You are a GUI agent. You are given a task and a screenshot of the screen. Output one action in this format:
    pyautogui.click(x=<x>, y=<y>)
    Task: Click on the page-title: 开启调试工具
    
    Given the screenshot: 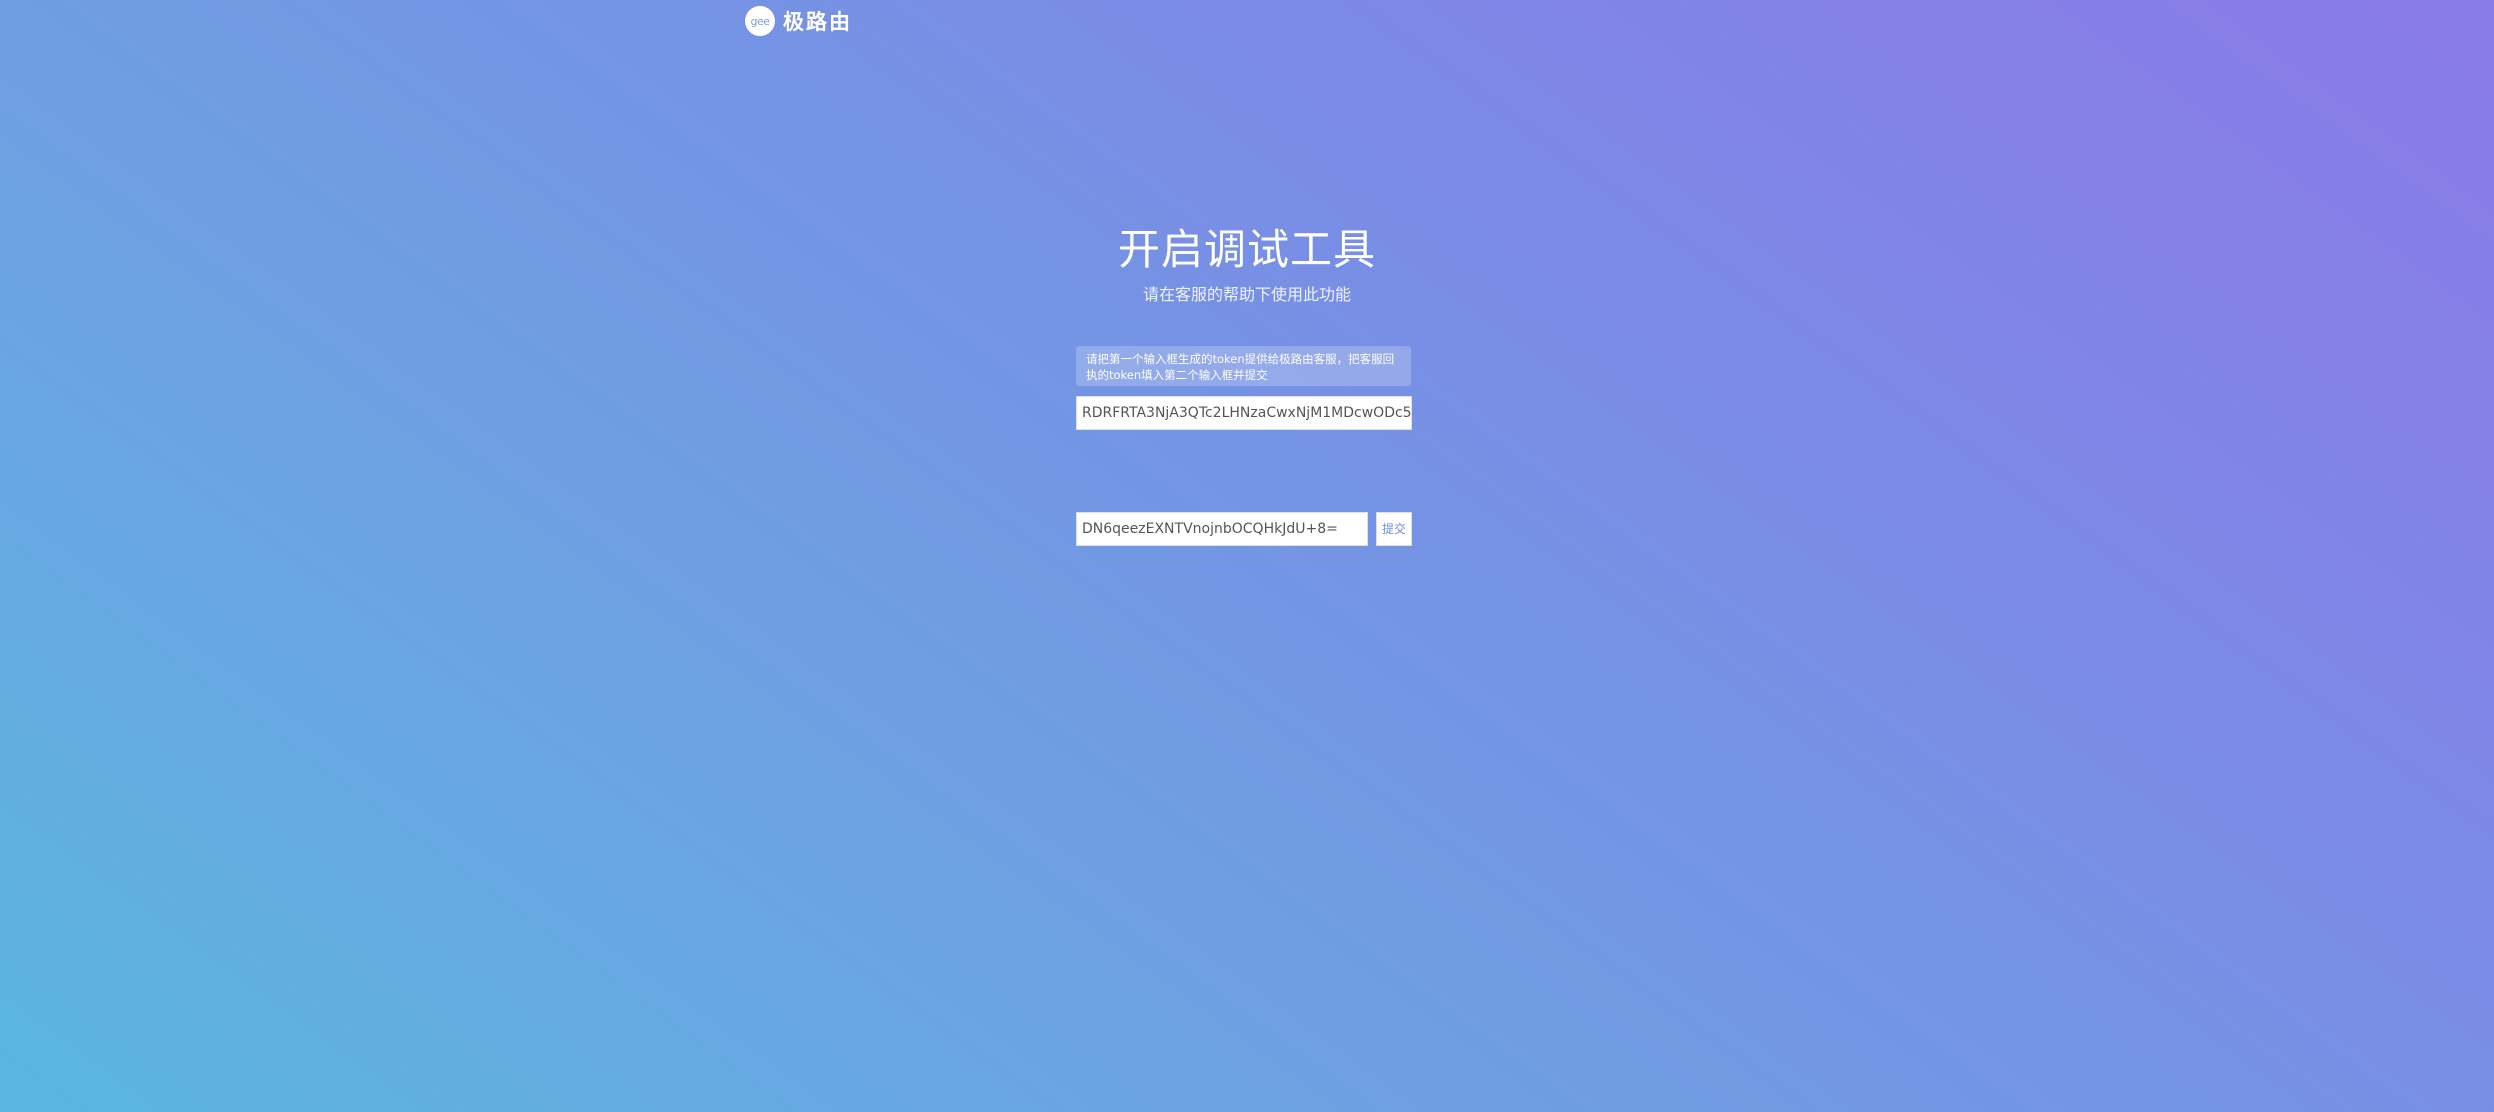 What is the action you would take?
    pyautogui.click(x=1246, y=249)
    